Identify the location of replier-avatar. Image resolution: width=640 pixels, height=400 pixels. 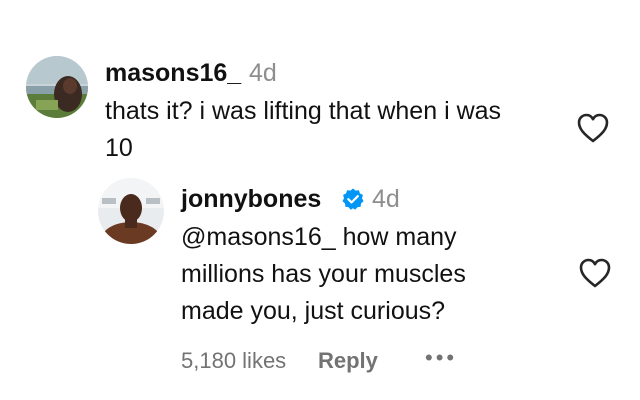
(131, 211).